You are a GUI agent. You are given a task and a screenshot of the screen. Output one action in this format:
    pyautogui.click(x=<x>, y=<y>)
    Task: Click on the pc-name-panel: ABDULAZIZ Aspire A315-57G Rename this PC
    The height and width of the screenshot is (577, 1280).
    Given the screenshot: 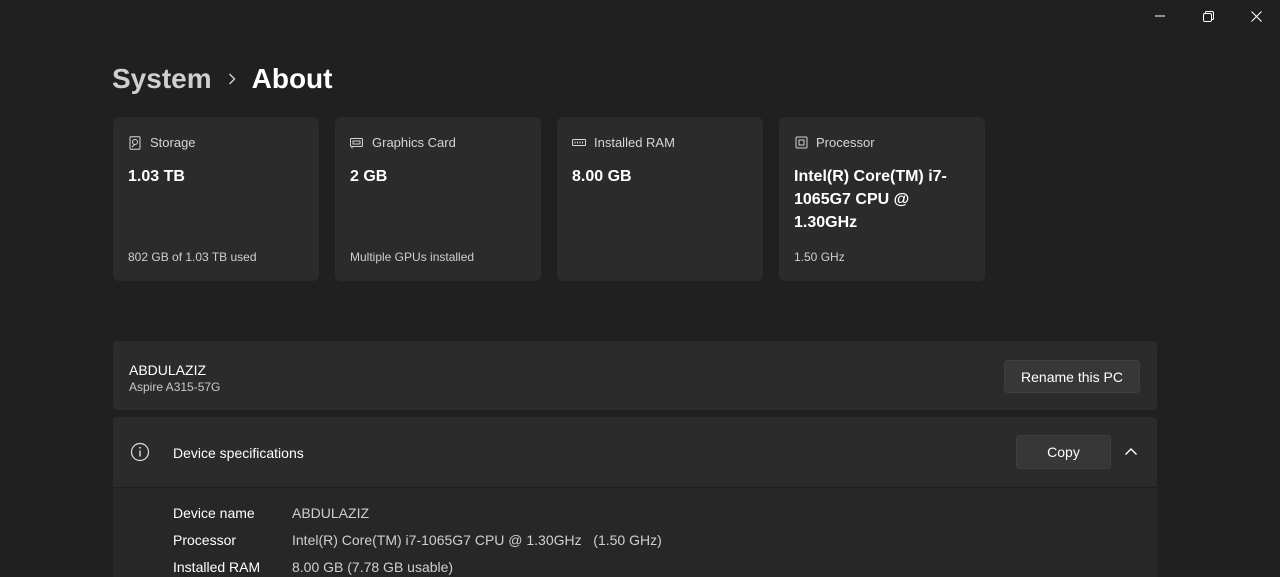 What is the action you would take?
    pyautogui.click(x=635, y=375)
    